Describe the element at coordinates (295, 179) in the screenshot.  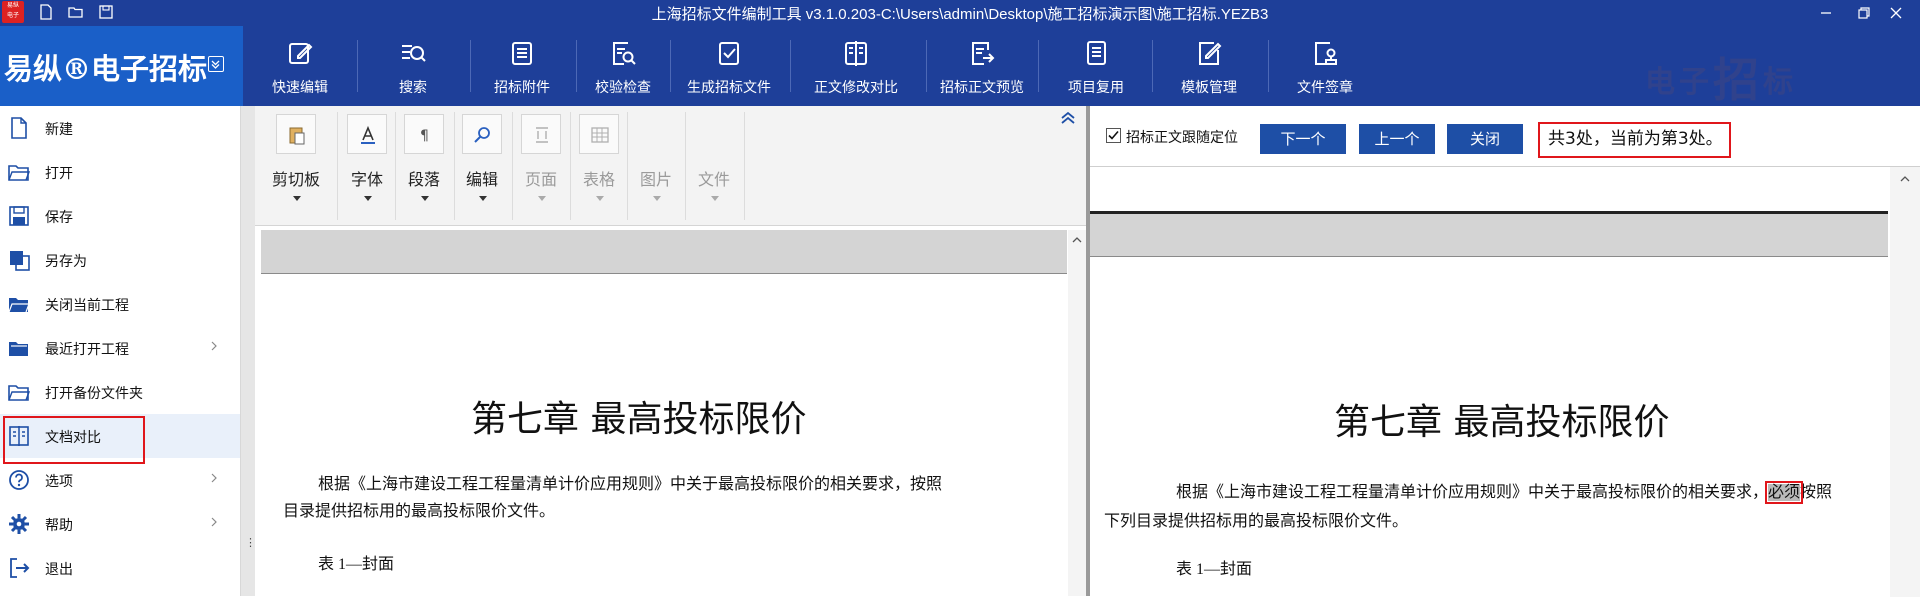
I see `ribbon-group-label: 剪切板` at that location.